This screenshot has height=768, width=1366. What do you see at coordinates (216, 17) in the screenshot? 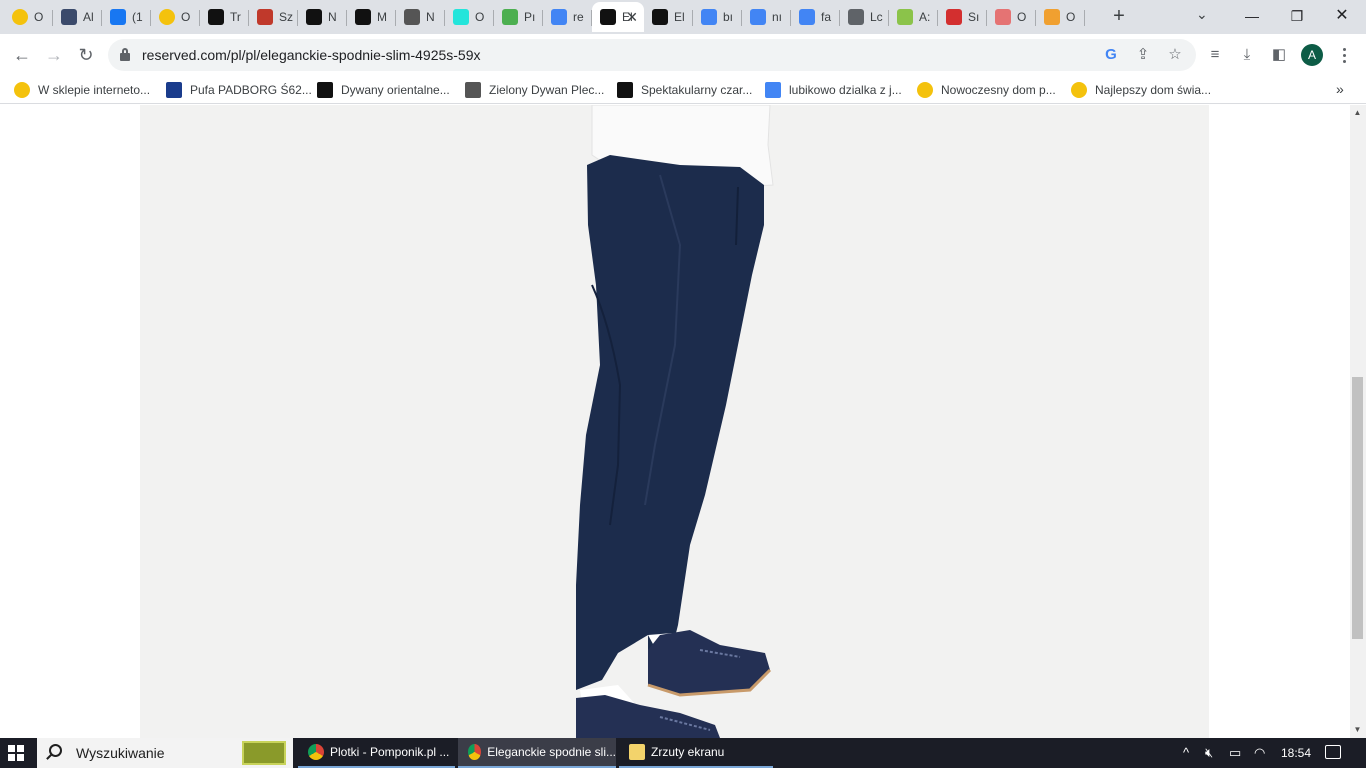
I see `f-icon` at bounding box center [216, 17].